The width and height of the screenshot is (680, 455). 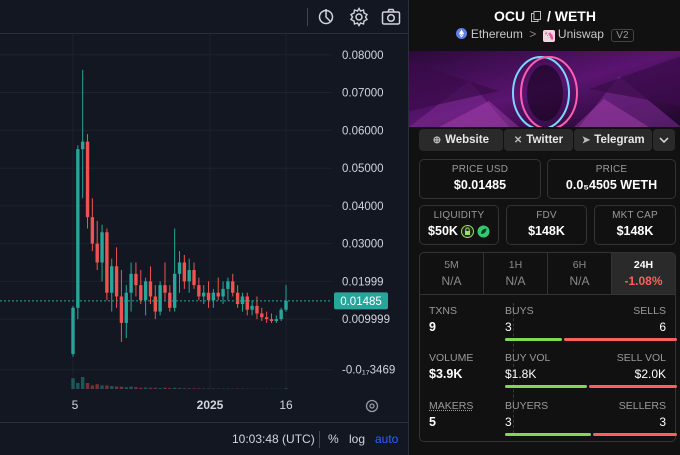 I want to click on tab-6h-value: N/A, so click(x=579, y=281).